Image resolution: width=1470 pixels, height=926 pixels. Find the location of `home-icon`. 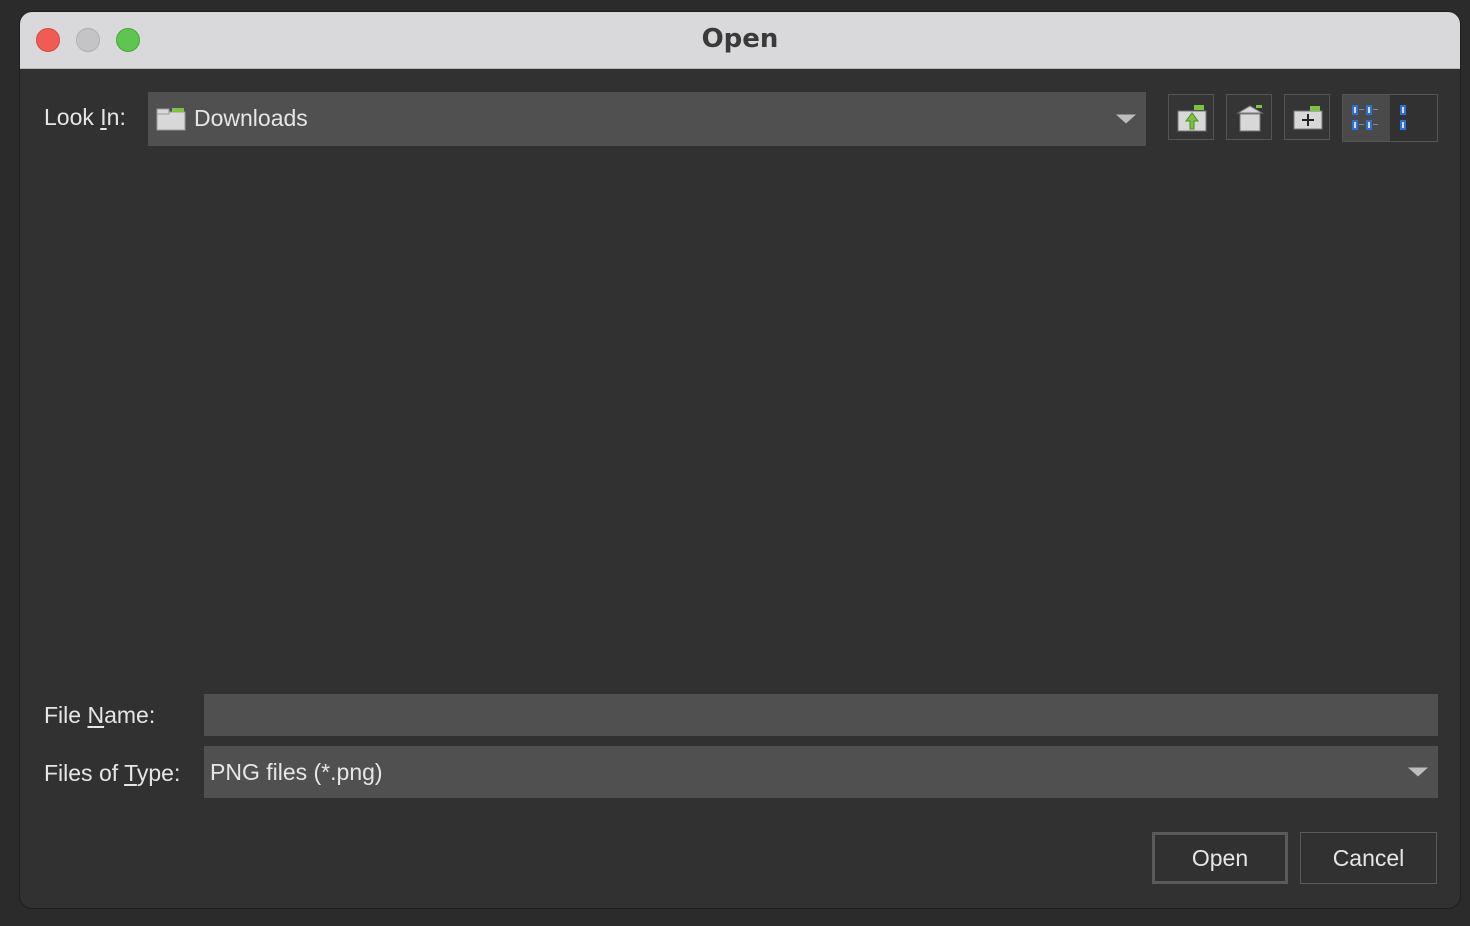

home-icon is located at coordinates (1250, 118).